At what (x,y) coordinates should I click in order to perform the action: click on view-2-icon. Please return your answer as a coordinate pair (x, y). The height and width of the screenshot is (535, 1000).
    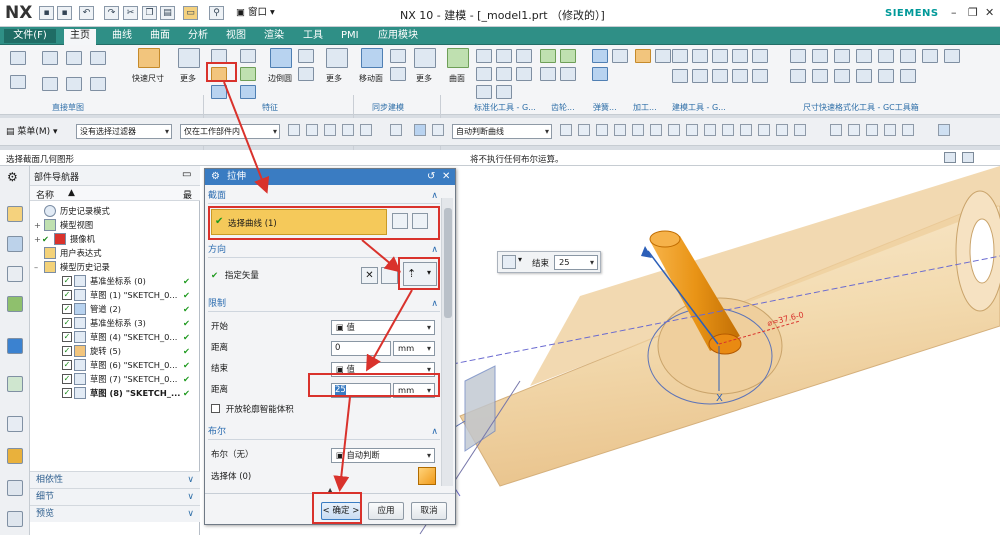
    Looking at the image, I should click on (854, 130).